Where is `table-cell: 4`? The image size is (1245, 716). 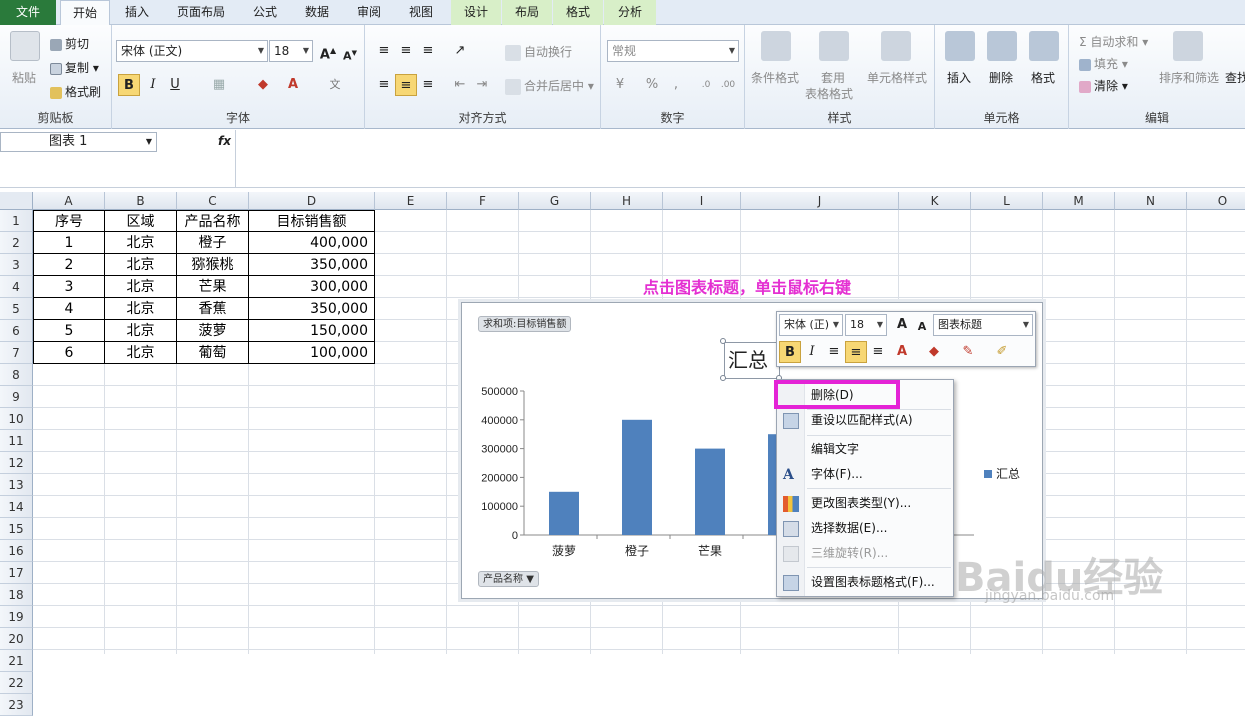
table-cell: 4 is located at coordinates (69, 309).